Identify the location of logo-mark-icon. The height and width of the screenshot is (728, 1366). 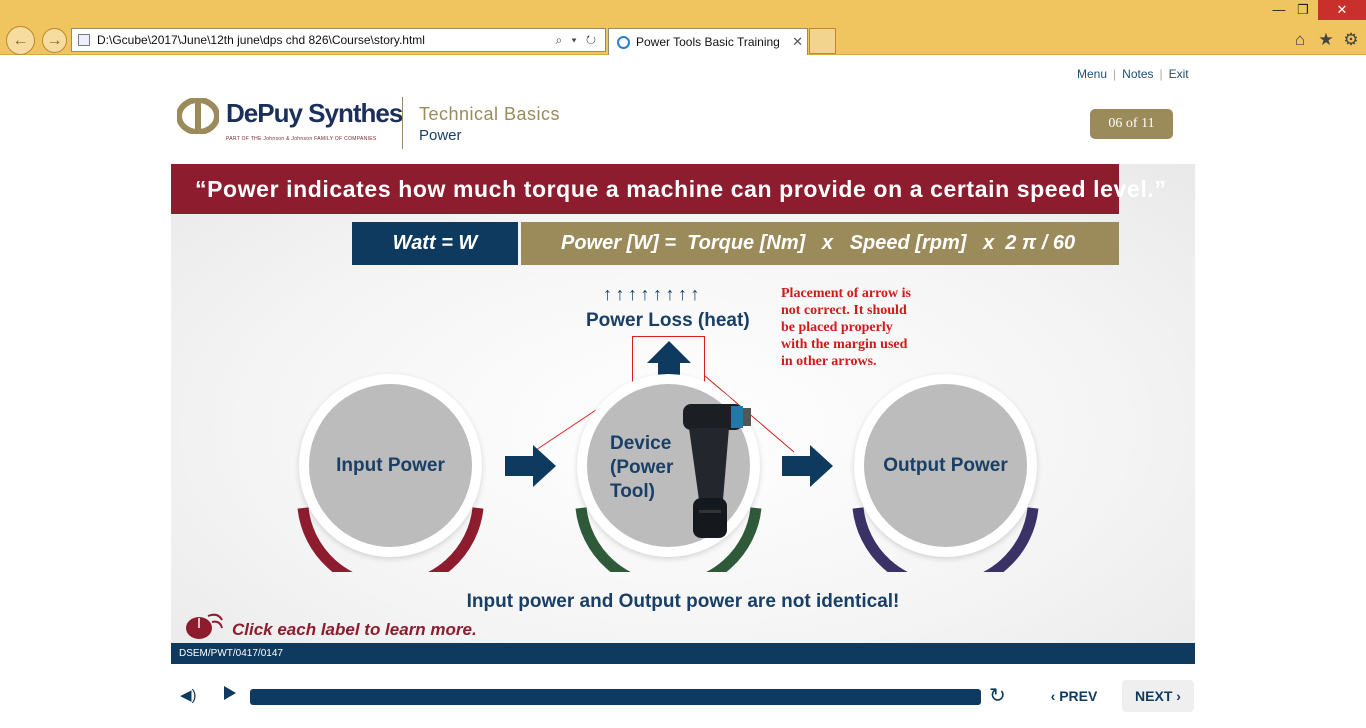
(198, 116).